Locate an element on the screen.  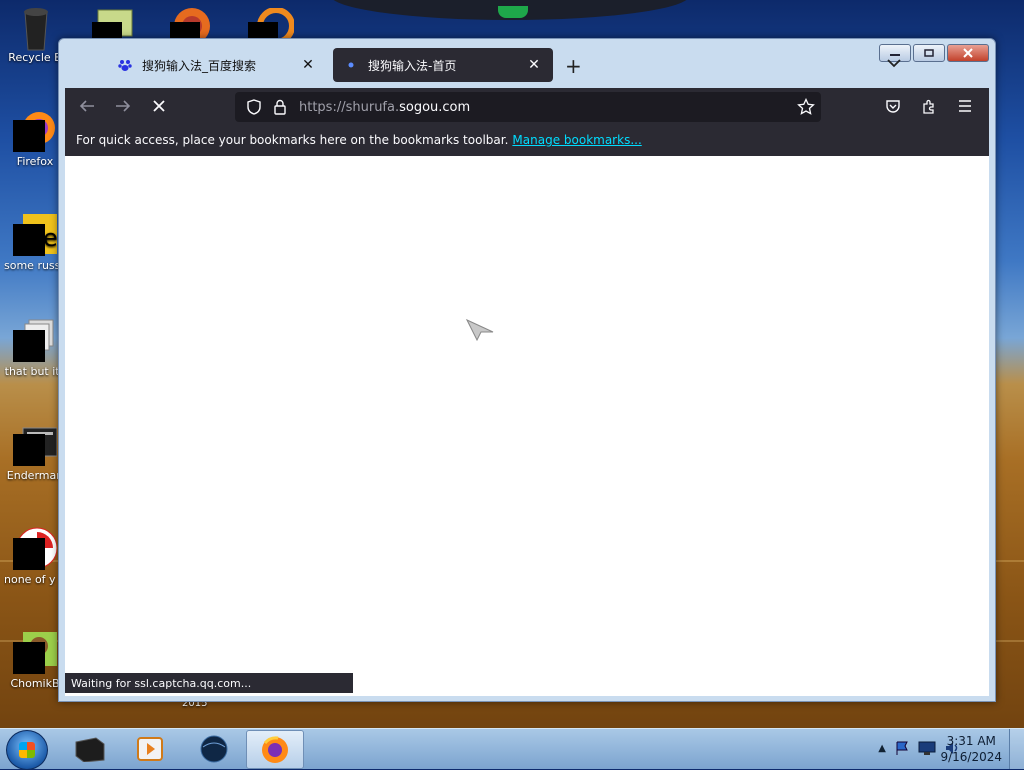
new-tab-button: + is located at coordinates (573, 66).